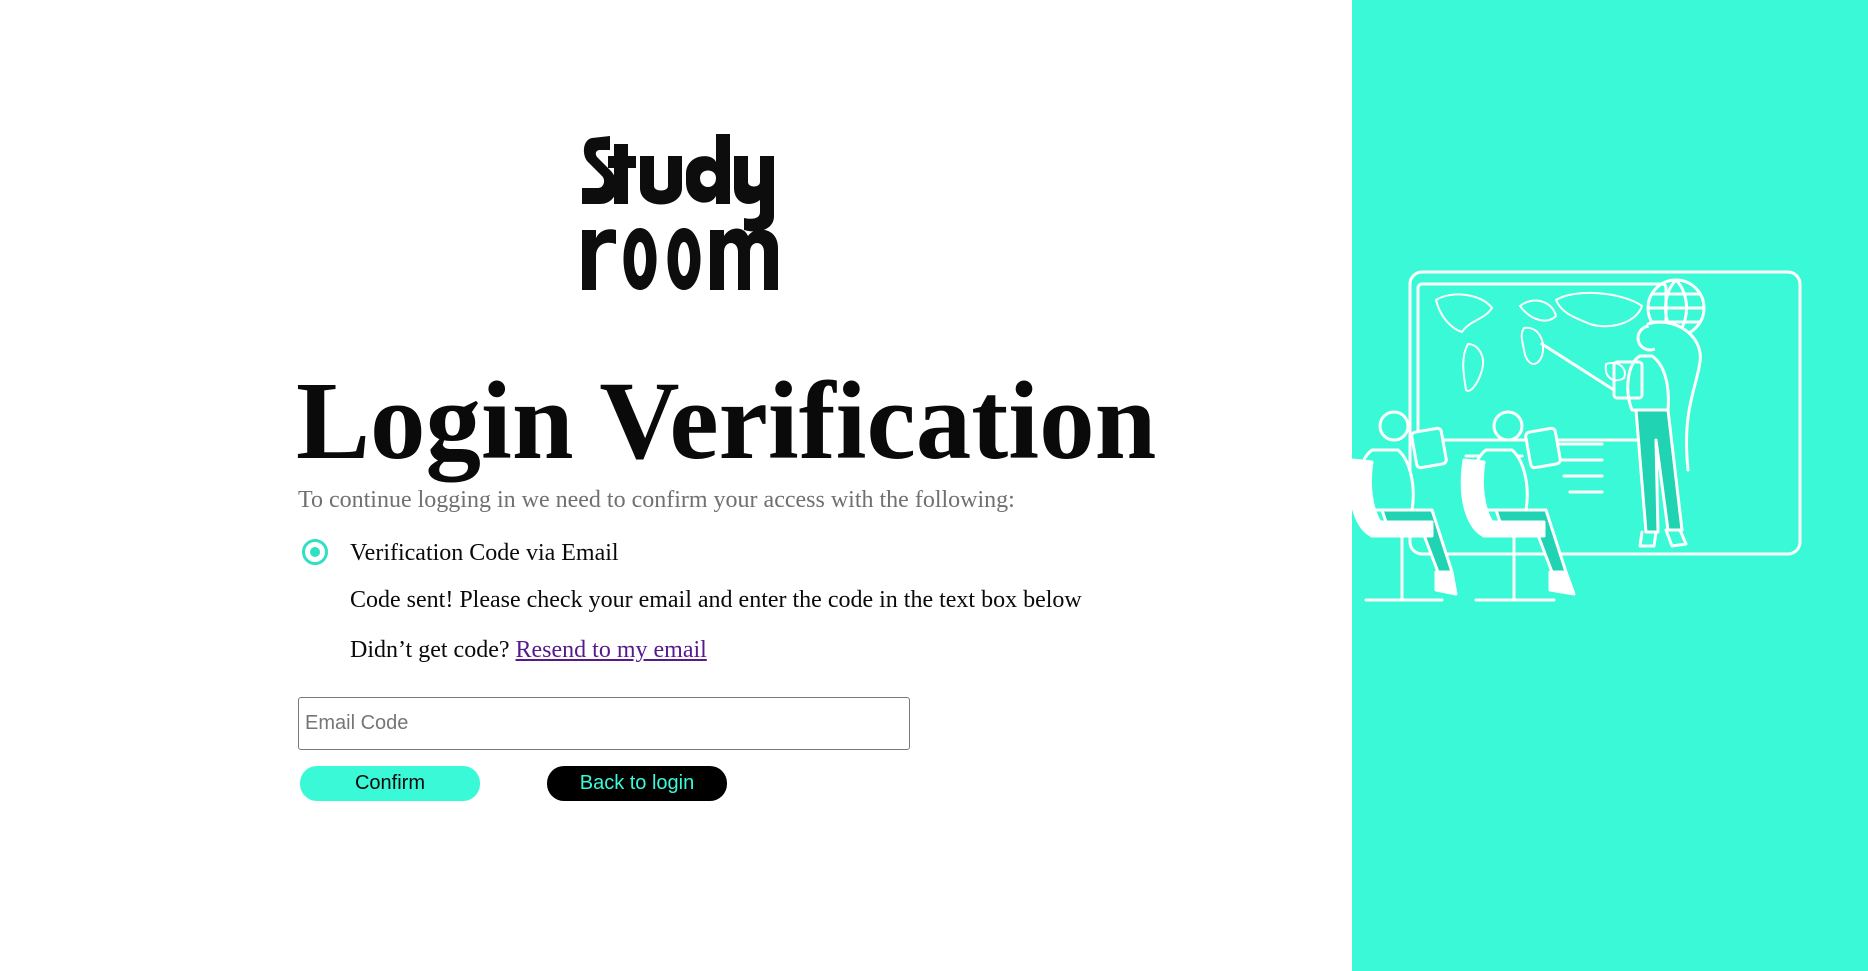  Describe the element at coordinates (726, 421) in the screenshot. I see `page-title: Login Verification` at that location.